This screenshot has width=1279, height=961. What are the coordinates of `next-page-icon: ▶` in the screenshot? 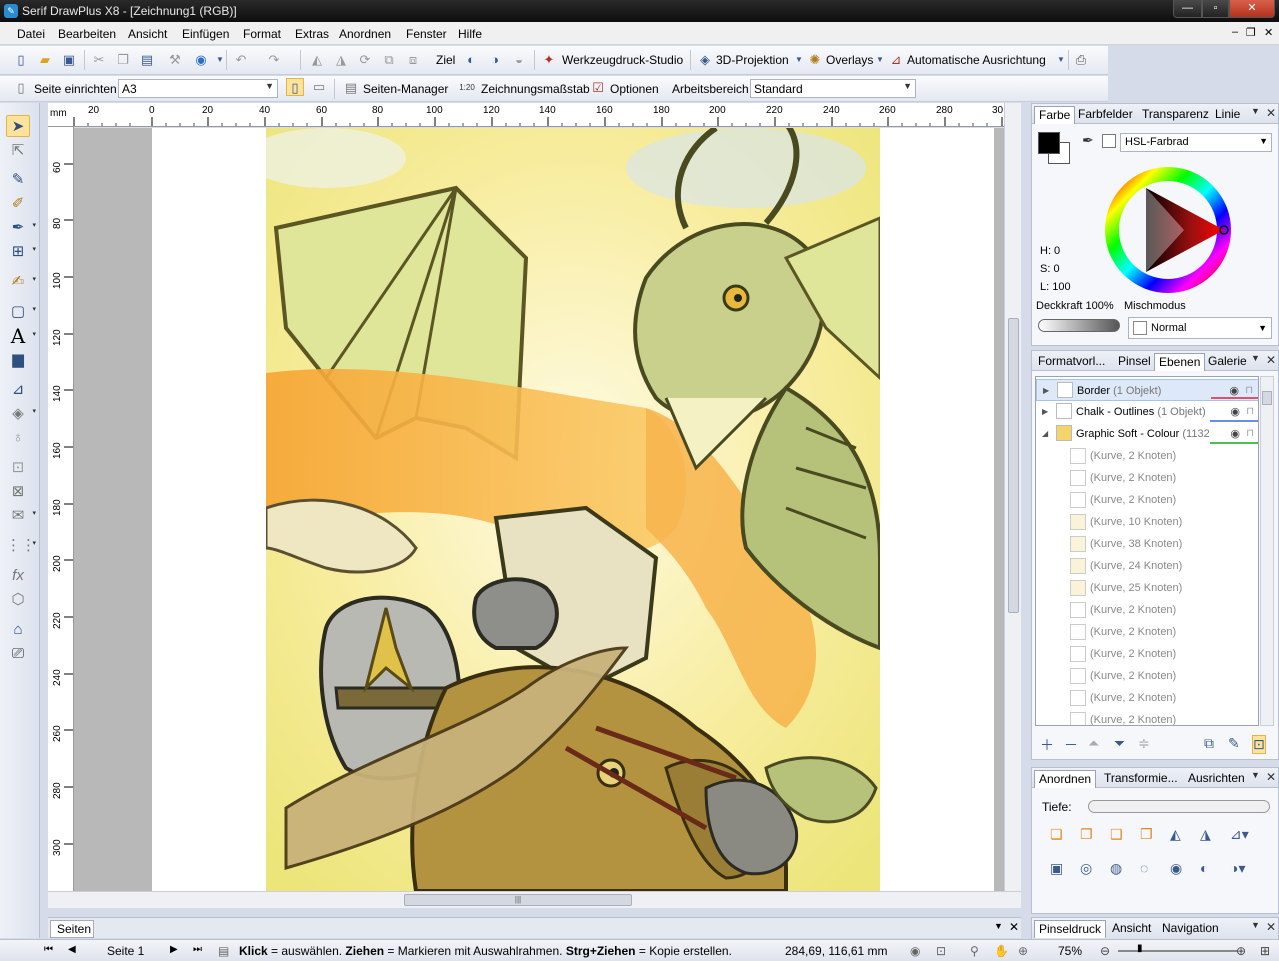 It's located at (174, 949).